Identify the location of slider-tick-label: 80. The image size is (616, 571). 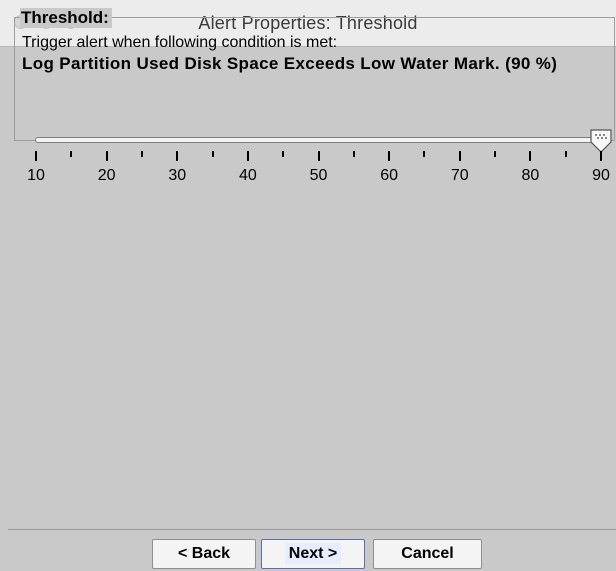
(530, 175).